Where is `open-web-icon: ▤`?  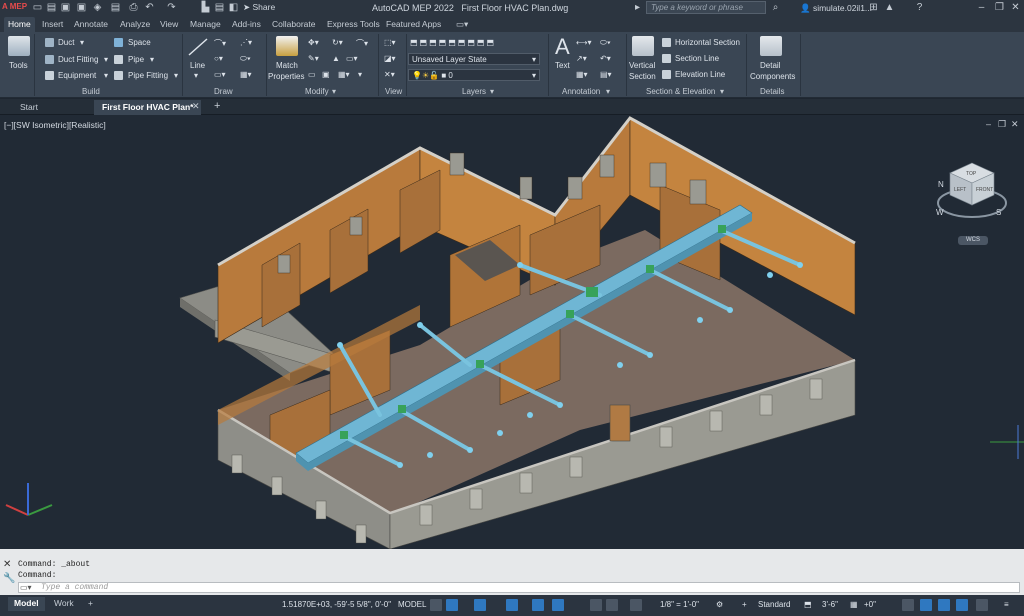 open-web-icon: ▤ is located at coordinates (115, 7).